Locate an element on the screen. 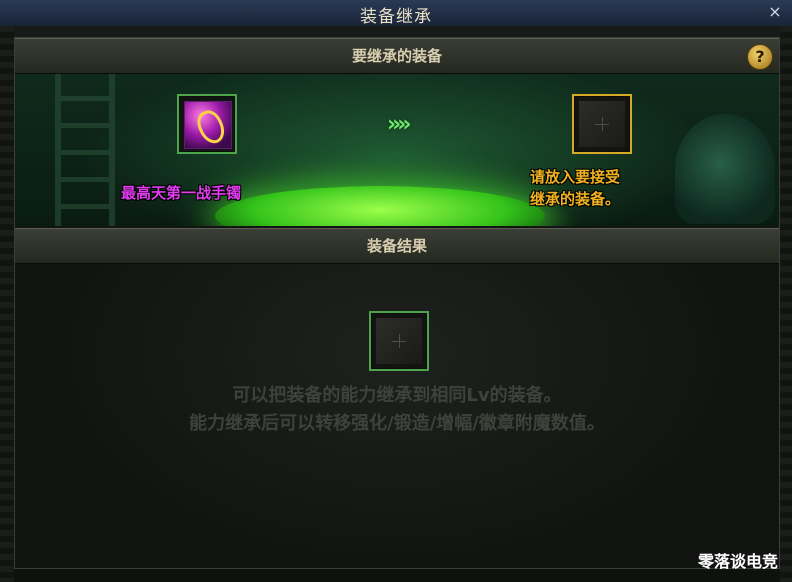 Image resolution: width=792 pixels, height=582 pixels. target-slot-hint: 请放入要接受 继承的装备。 is located at coordinates (615, 188).